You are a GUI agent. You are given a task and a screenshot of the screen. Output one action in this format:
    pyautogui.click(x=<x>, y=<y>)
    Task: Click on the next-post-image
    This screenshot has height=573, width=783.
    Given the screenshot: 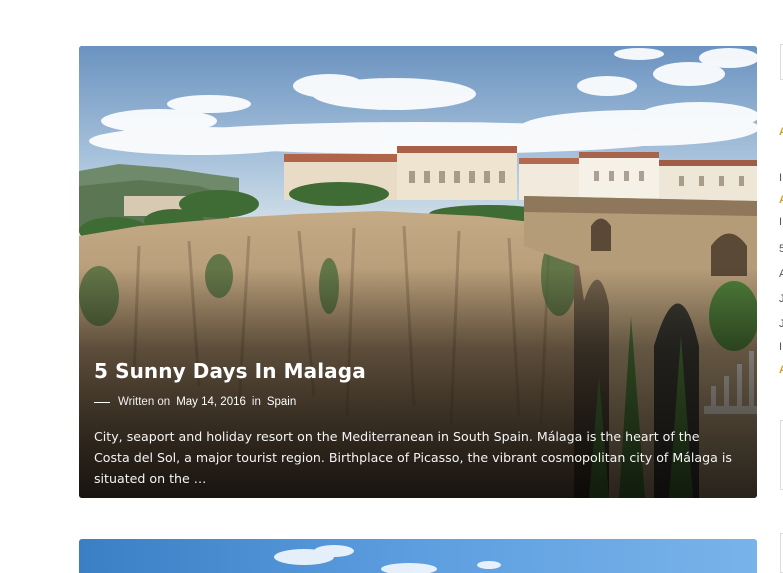 What is the action you would take?
    pyautogui.click(x=387, y=559)
    